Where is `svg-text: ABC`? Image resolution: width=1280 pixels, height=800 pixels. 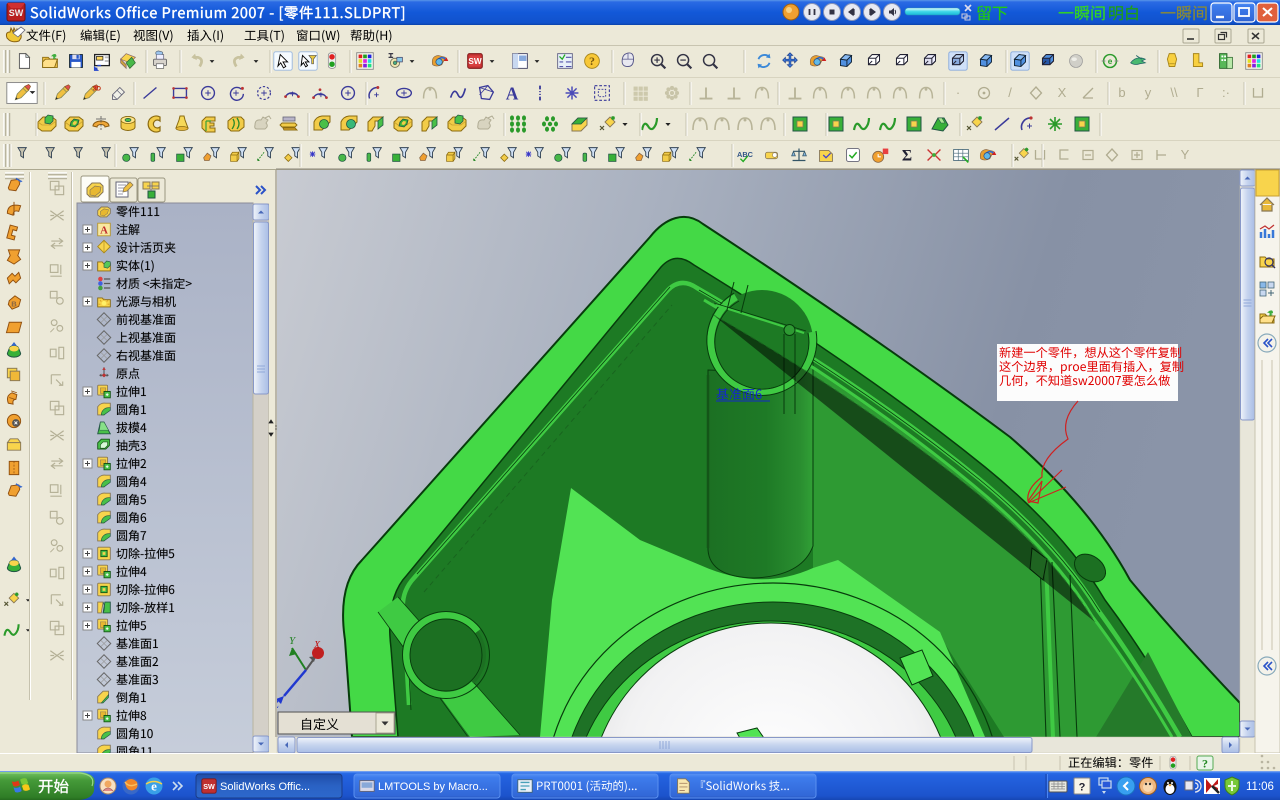
svg-text: ABC is located at coordinates (745, 154).